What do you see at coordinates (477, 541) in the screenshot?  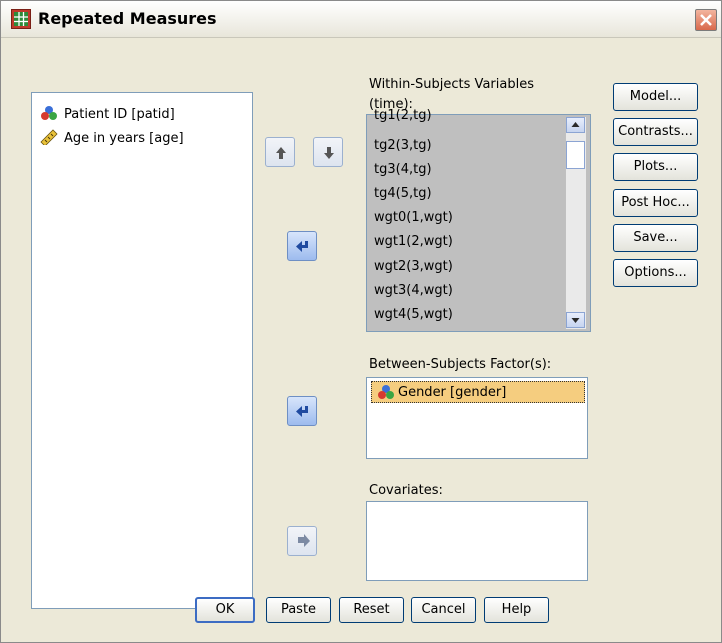 I see `covariates-list` at bounding box center [477, 541].